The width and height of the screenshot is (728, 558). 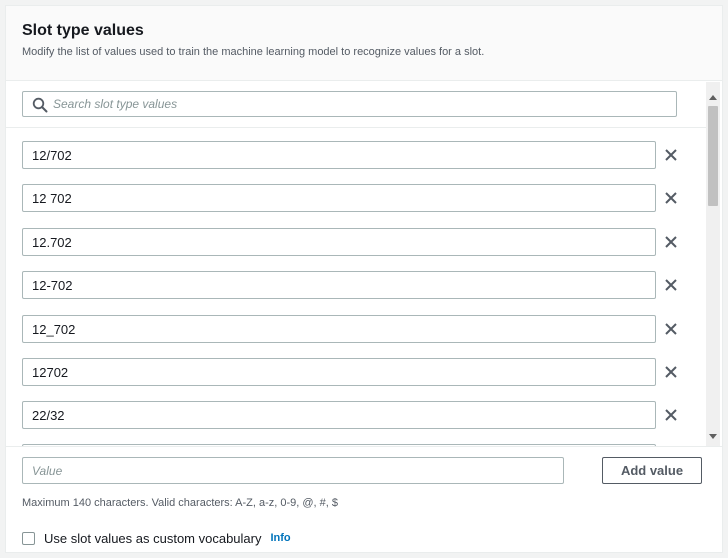 I want to click on value-row: 12/702, so click(x=362, y=155).